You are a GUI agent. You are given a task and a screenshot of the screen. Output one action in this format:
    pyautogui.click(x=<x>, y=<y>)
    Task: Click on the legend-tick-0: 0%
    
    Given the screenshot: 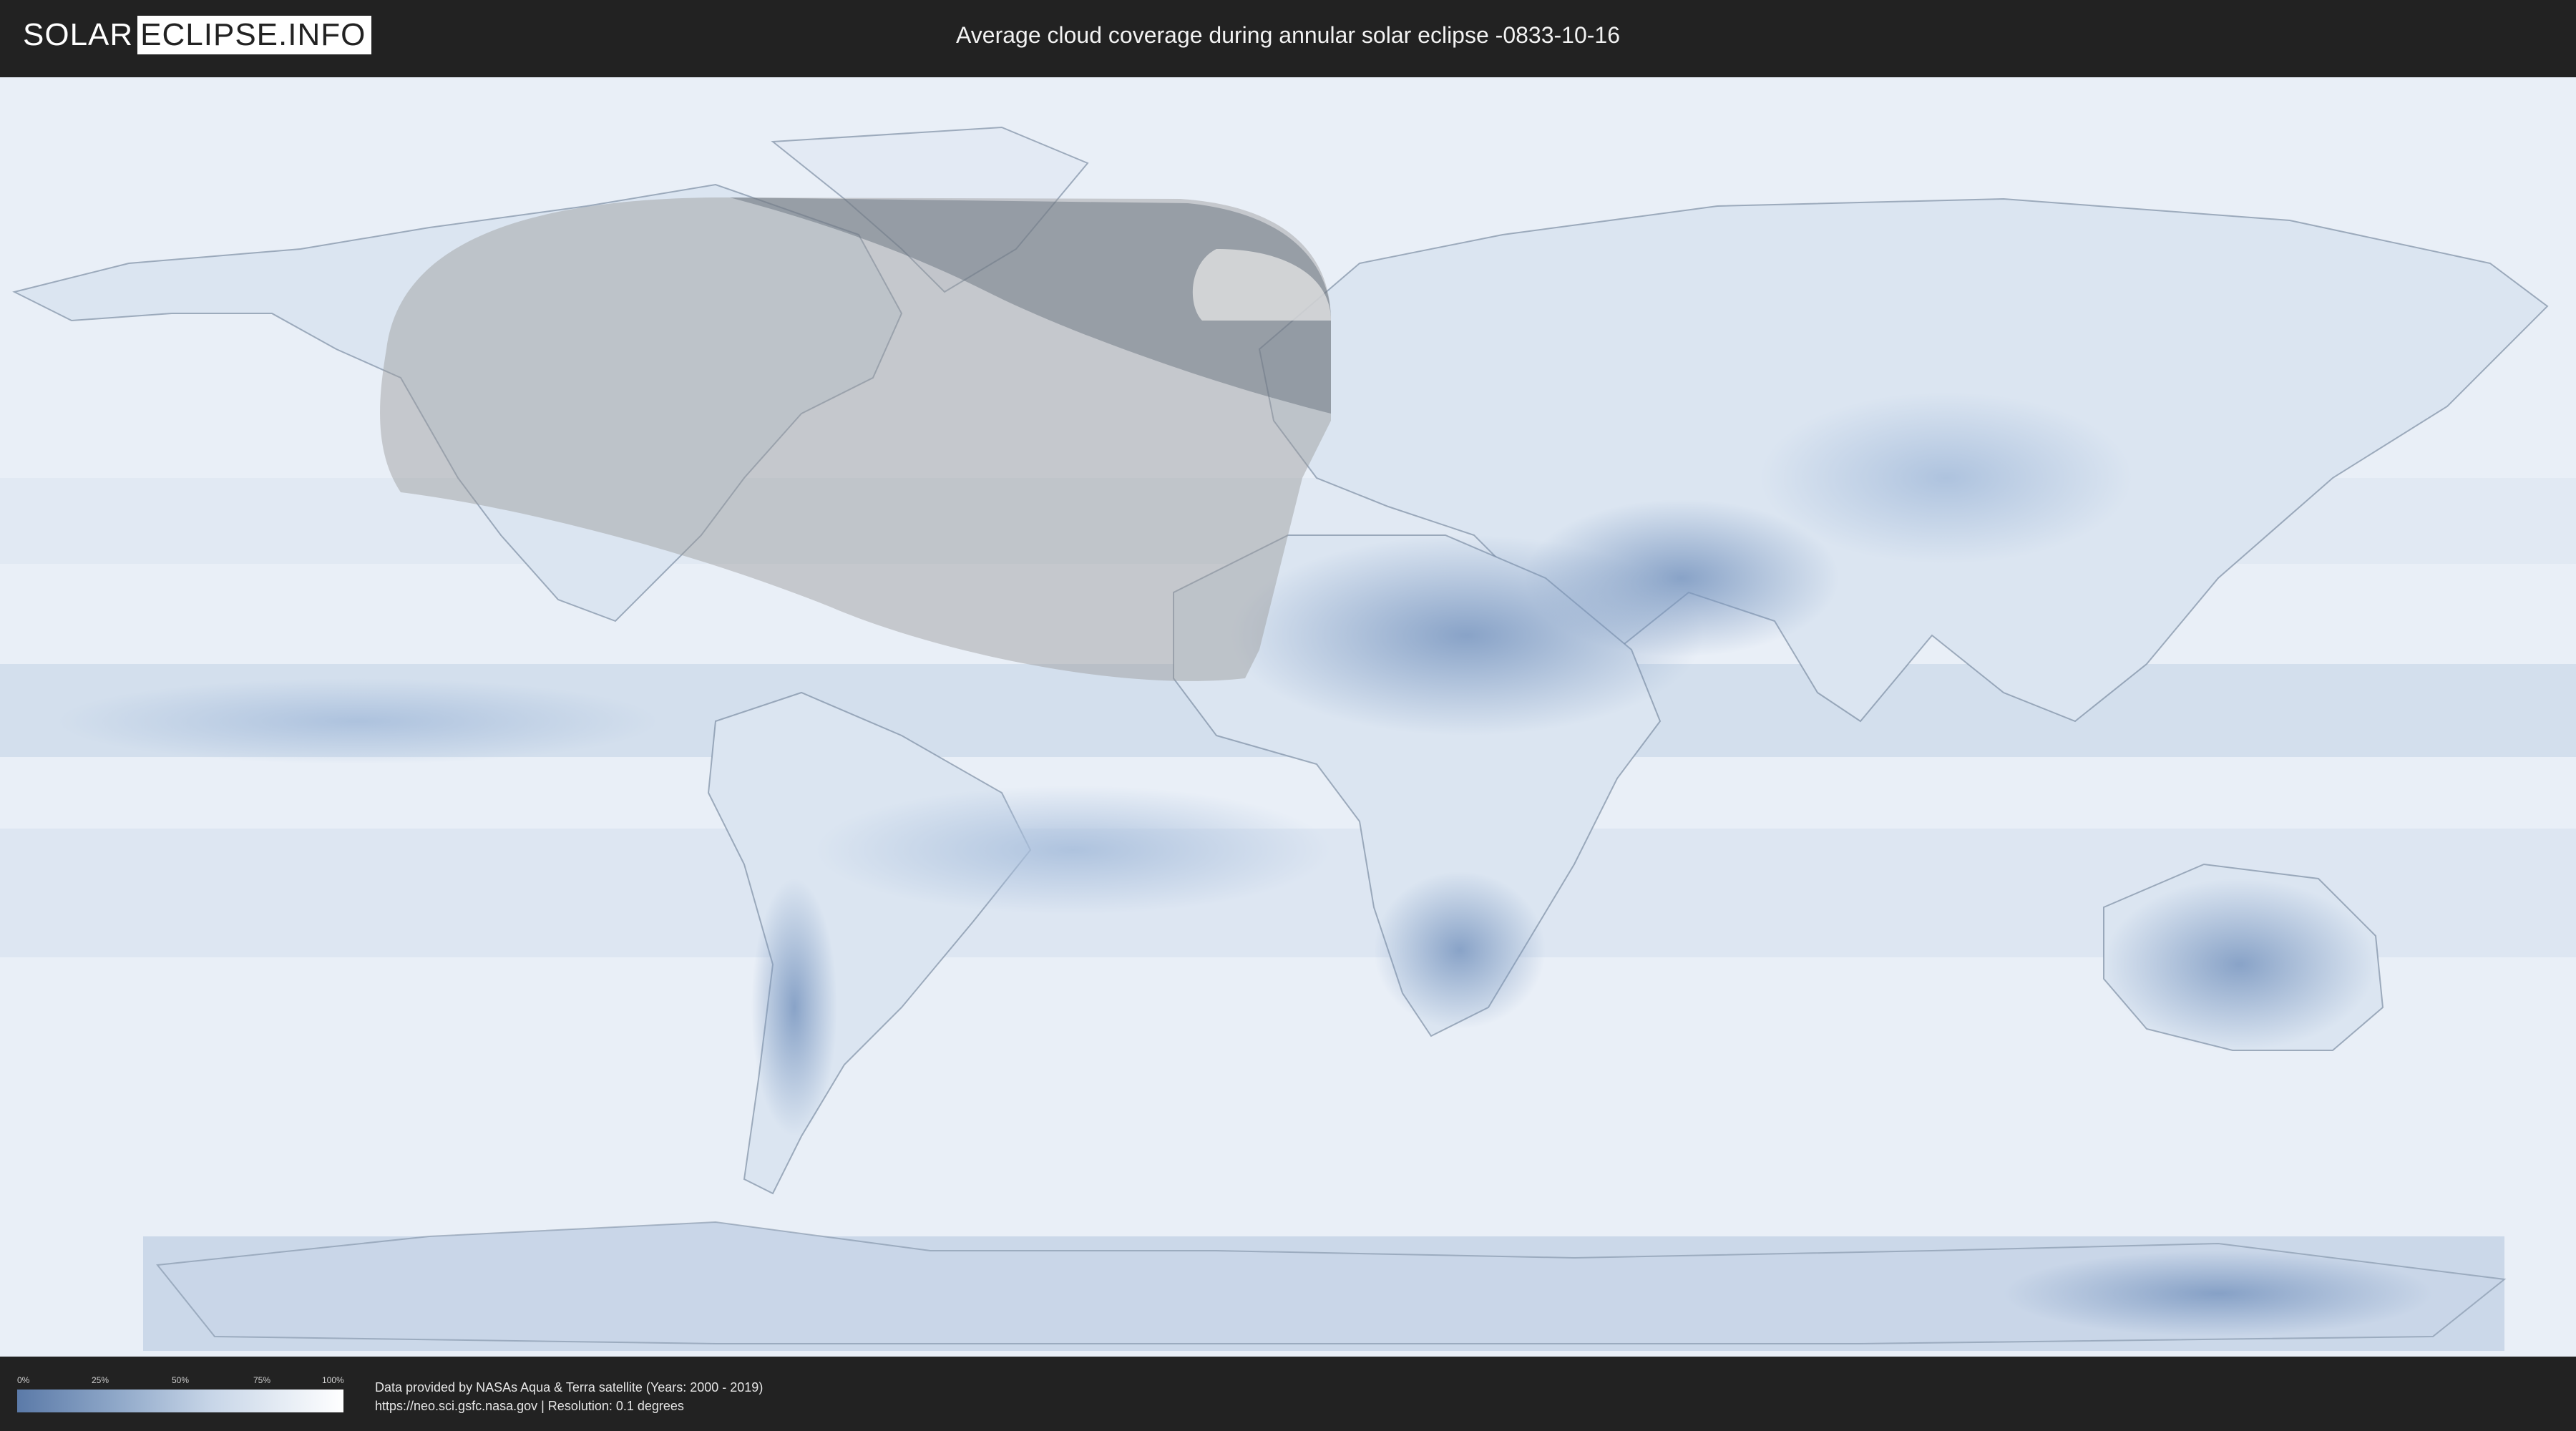 What is the action you would take?
    pyautogui.click(x=23, y=1380)
    